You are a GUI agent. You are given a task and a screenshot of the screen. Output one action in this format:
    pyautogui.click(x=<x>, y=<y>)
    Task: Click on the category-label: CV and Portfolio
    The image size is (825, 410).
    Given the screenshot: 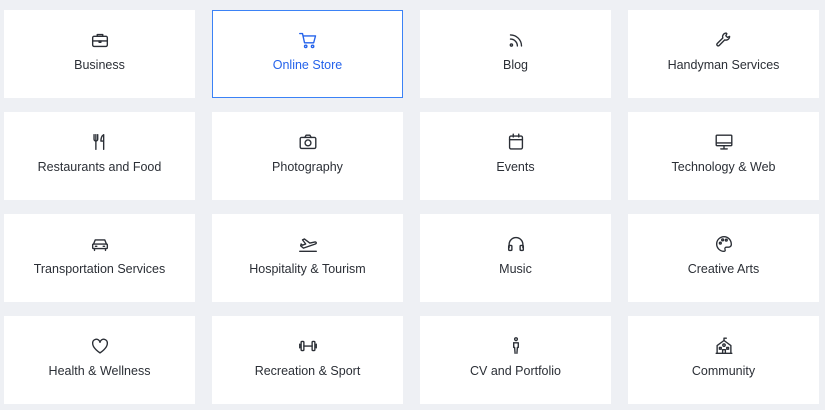 What is the action you would take?
    pyautogui.click(x=515, y=371)
    